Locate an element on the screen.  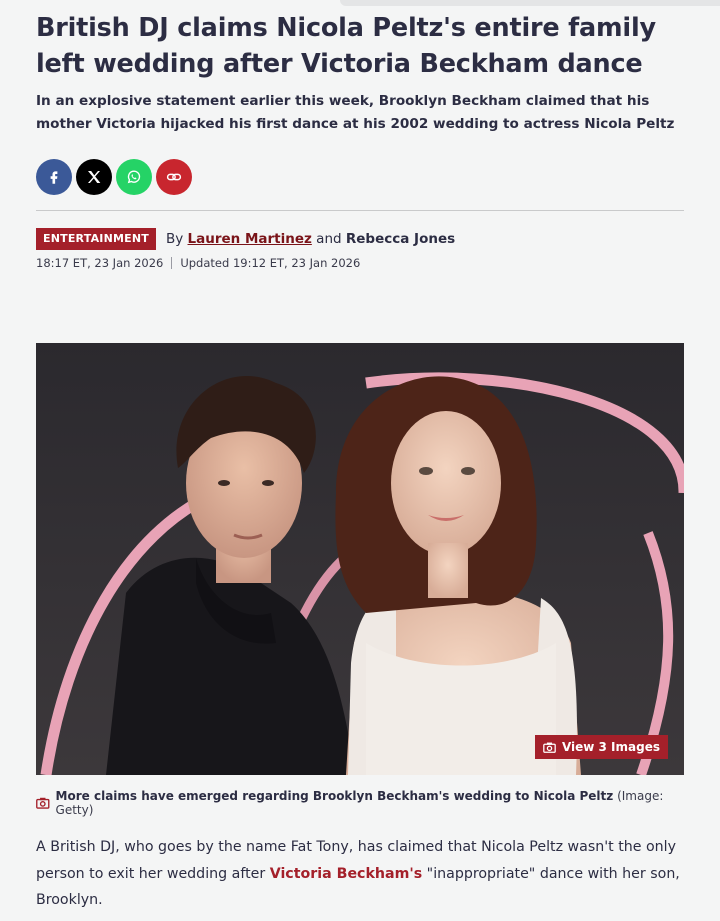
top-bar-fragment is located at coordinates (530, 3).